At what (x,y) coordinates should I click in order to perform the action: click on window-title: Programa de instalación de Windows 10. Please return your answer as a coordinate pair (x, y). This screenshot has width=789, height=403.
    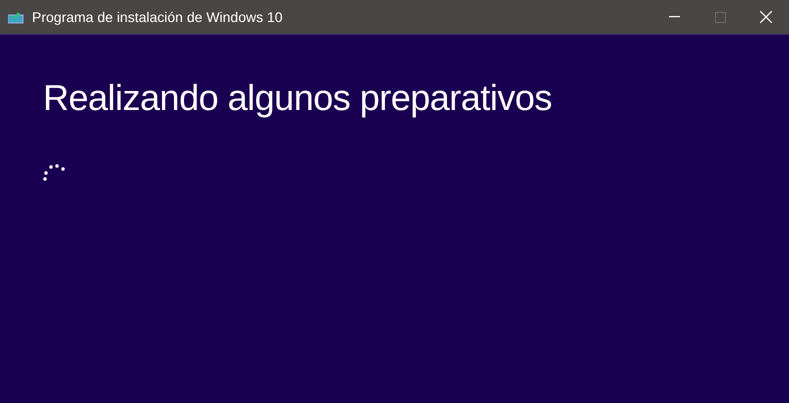
    Looking at the image, I should click on (157, 17).